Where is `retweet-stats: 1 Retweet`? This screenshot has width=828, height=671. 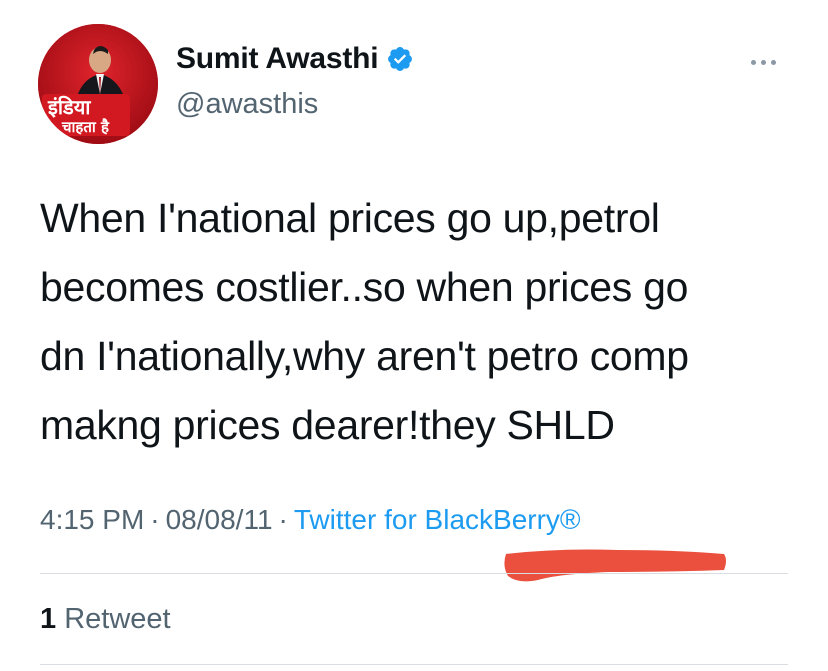
retweet-stats: 1 Retweet is located at coordinates (105, 619).